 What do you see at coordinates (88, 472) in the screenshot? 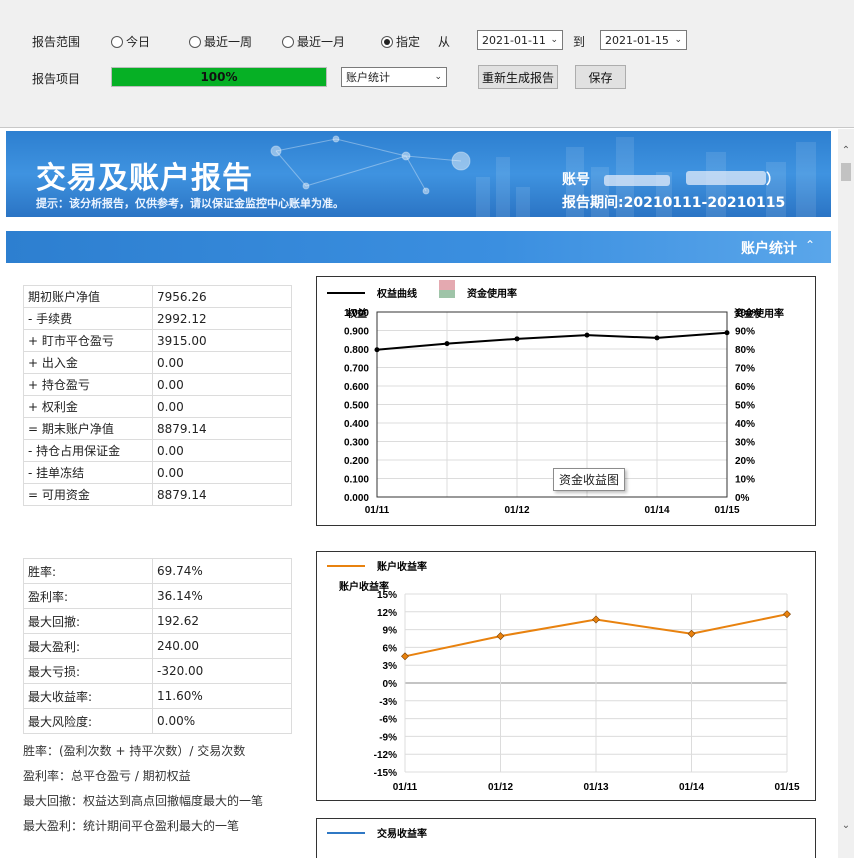
I see `row-label: - 挂单冻结` at bounding box center [88, 472].